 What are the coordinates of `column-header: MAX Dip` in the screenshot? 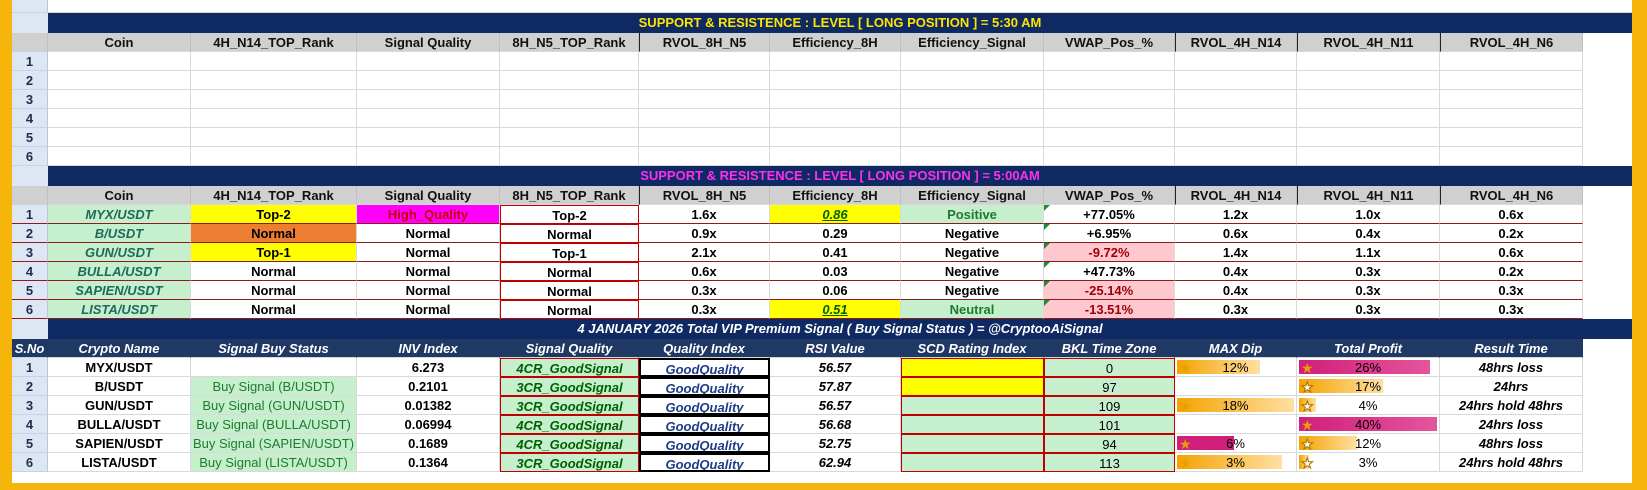 It's located at (1236, 348).